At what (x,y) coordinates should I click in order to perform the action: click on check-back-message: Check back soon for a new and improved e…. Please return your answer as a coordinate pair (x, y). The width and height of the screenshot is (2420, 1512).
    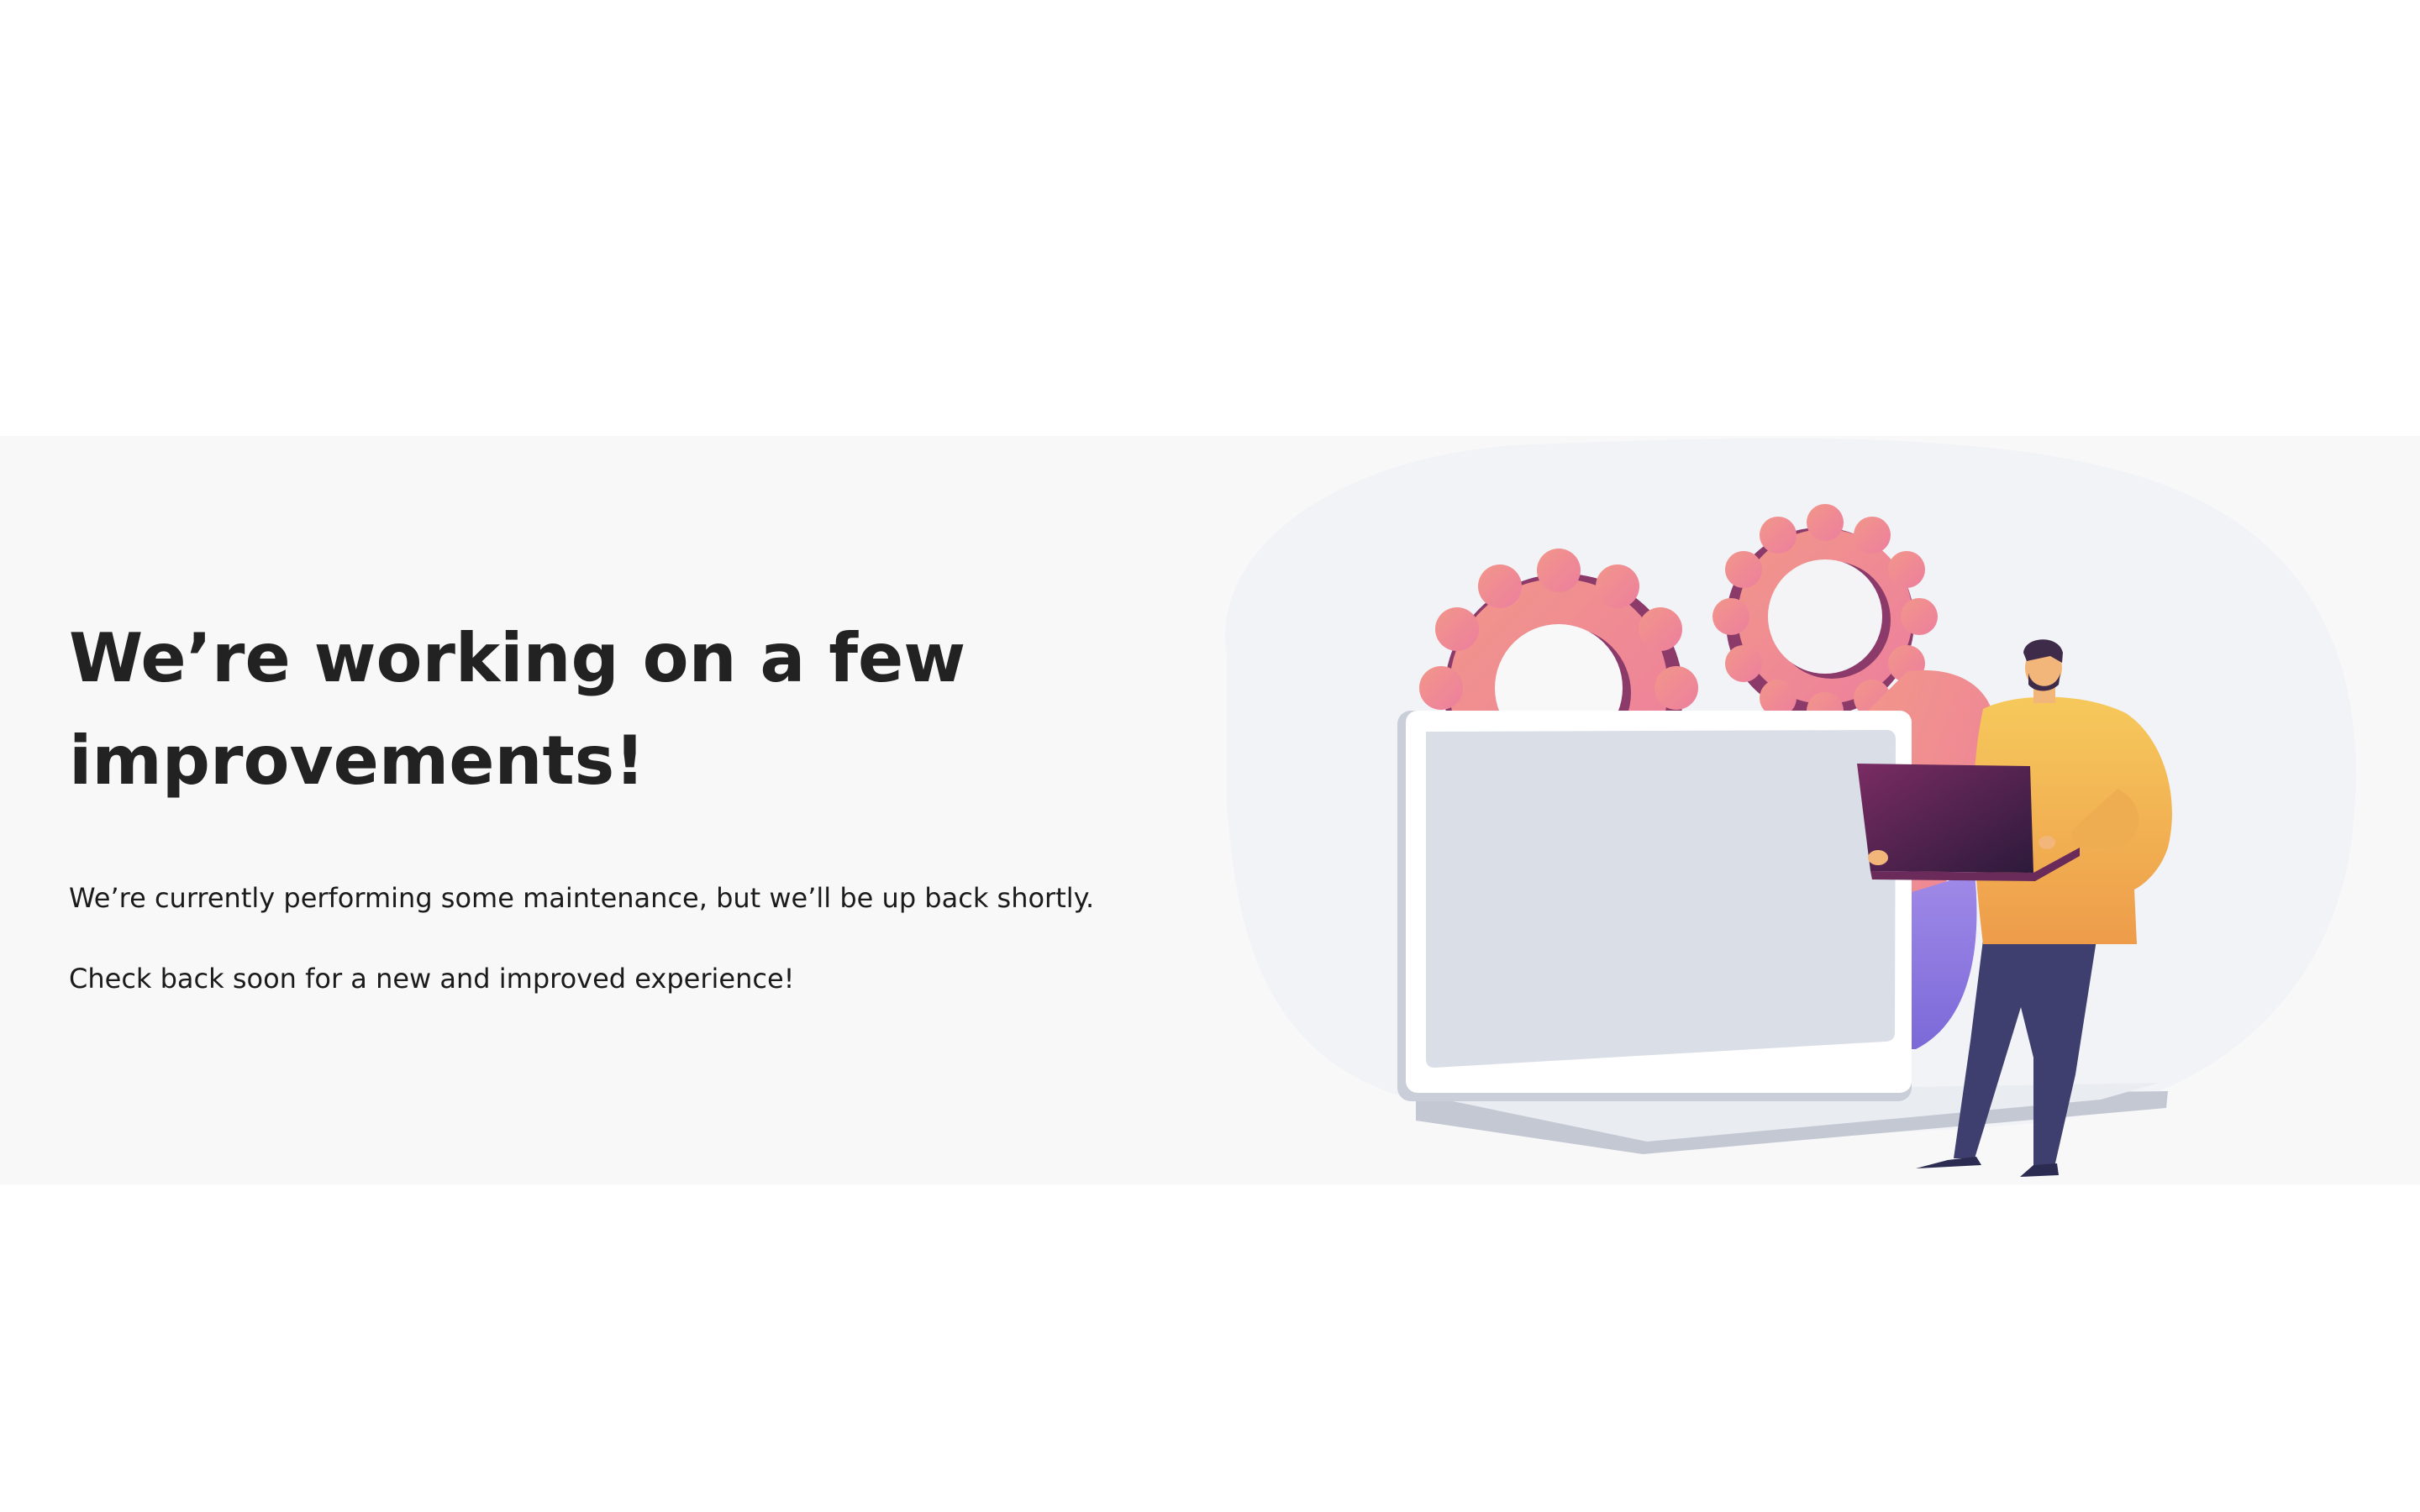
    Looking at the image, I should click on (432, 979).